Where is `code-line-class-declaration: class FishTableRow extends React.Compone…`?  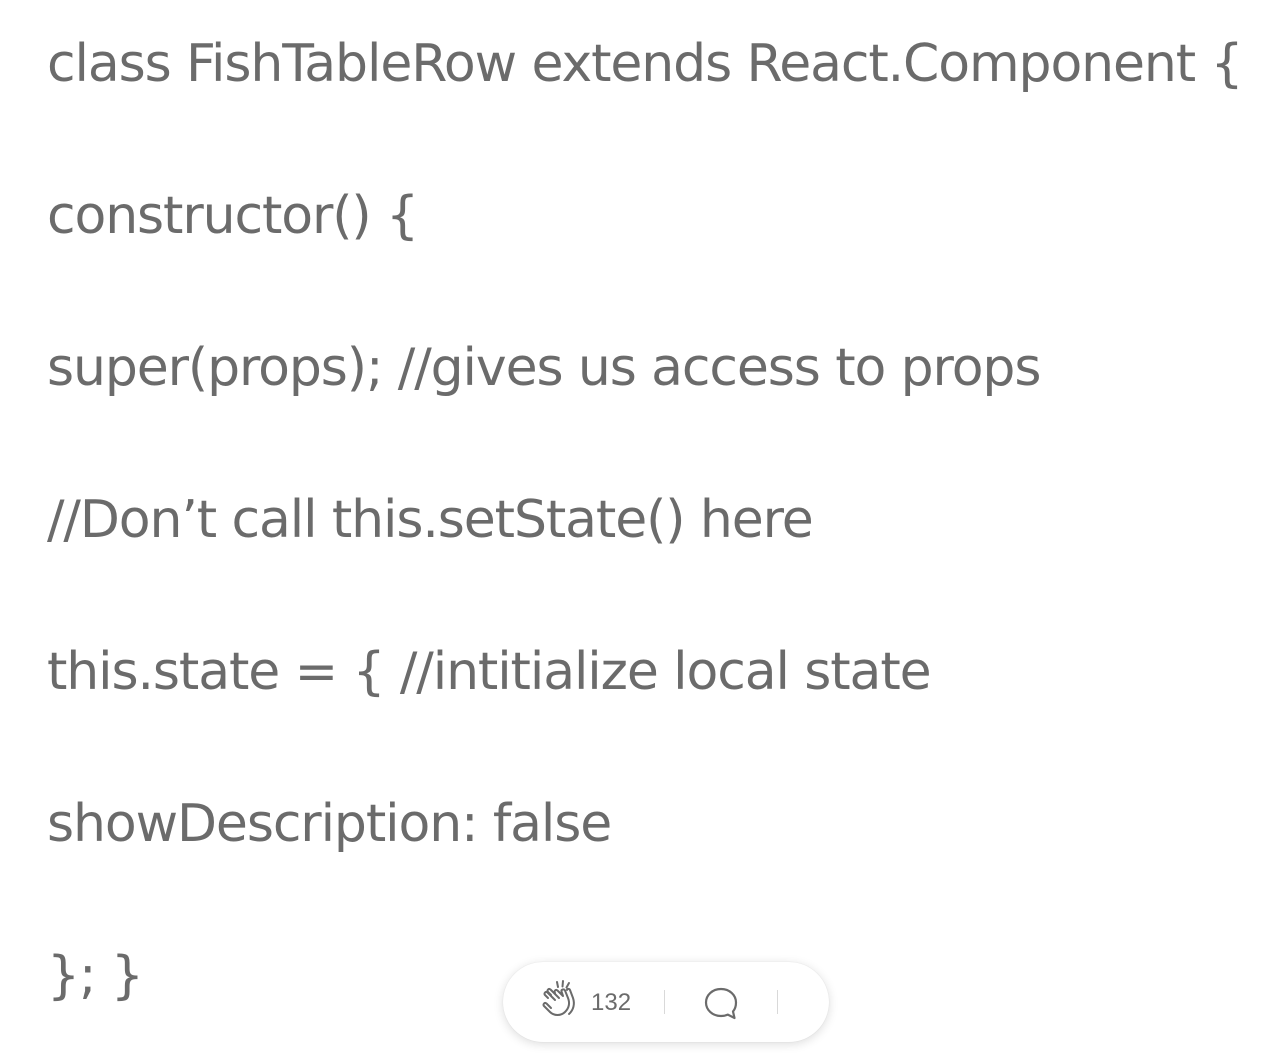
code-line-class-declaration: class FishTableRow extends React.Compone… is located at coordinates (645, 64).